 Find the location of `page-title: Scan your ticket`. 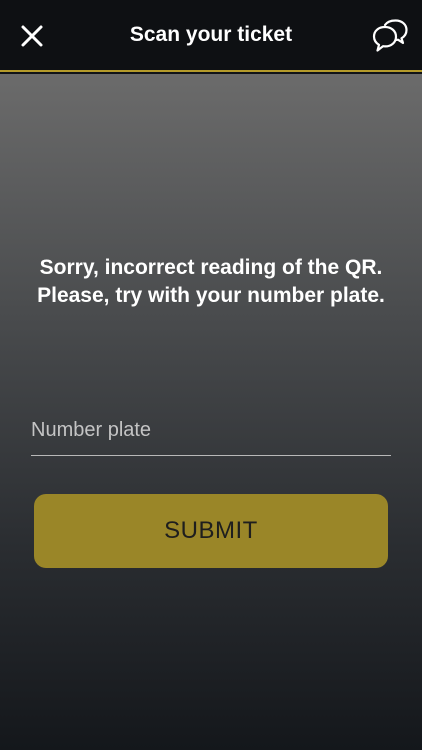

page-title: Scan your ticket is located at coordinates (211, 34).